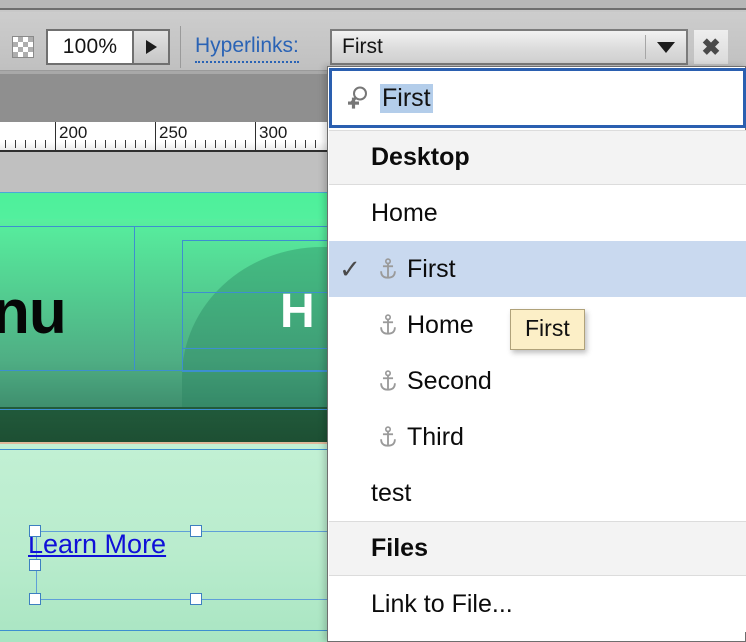 The width and height of the screenshot is (746, 642). What do you see at coordinates (711, 47) in the screenshot?
I see `close-button: ✖` at bounding box center [711, 47].